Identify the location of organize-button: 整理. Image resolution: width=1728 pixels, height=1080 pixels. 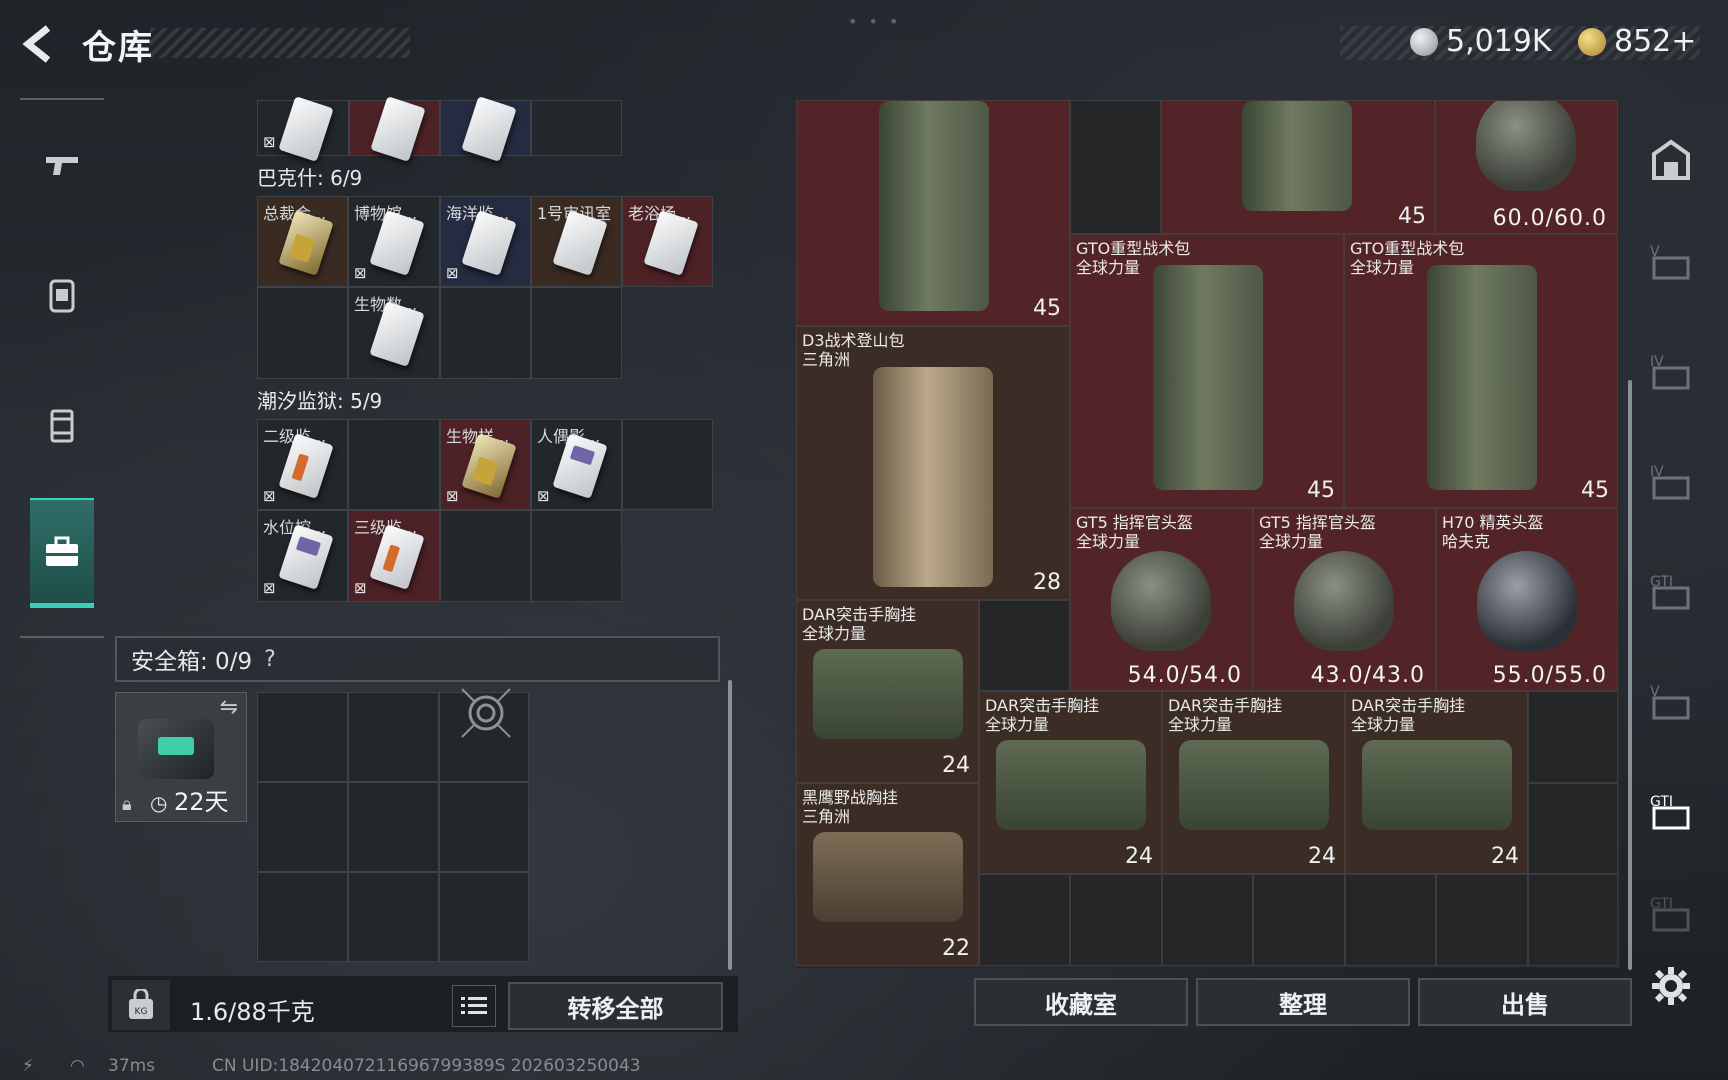
(1303, 1002).